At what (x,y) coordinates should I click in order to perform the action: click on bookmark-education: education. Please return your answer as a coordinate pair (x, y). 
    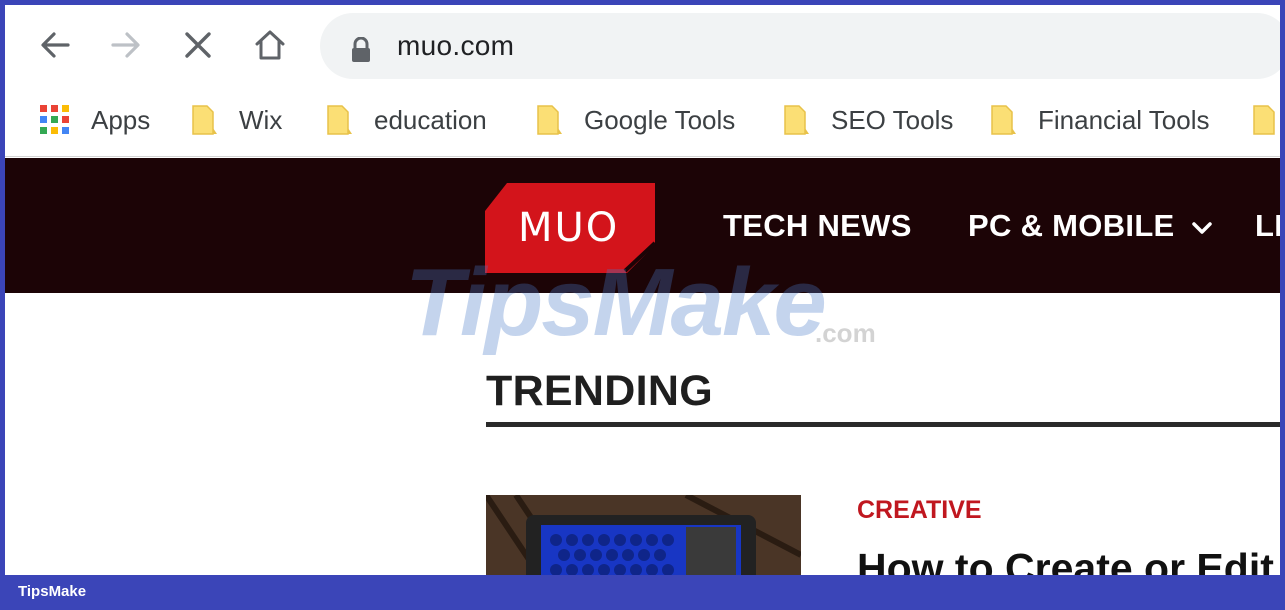
    Looking at the image, I should click on (406, 120).